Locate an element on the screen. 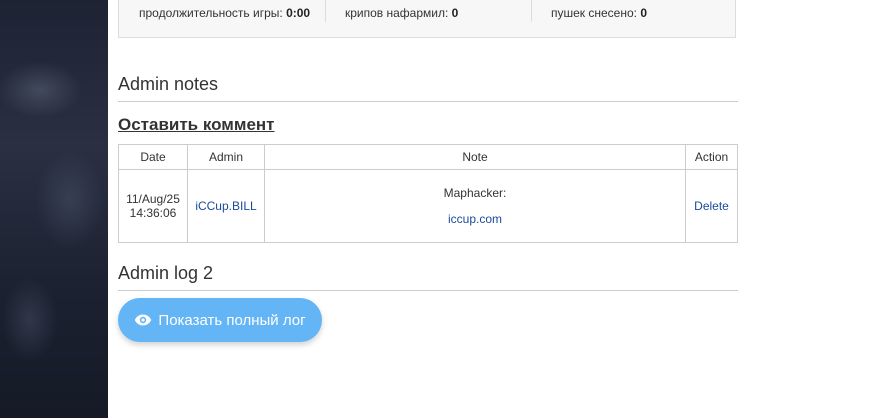  stat-duration-value: 0:00 is located at coordinates (298, 13).